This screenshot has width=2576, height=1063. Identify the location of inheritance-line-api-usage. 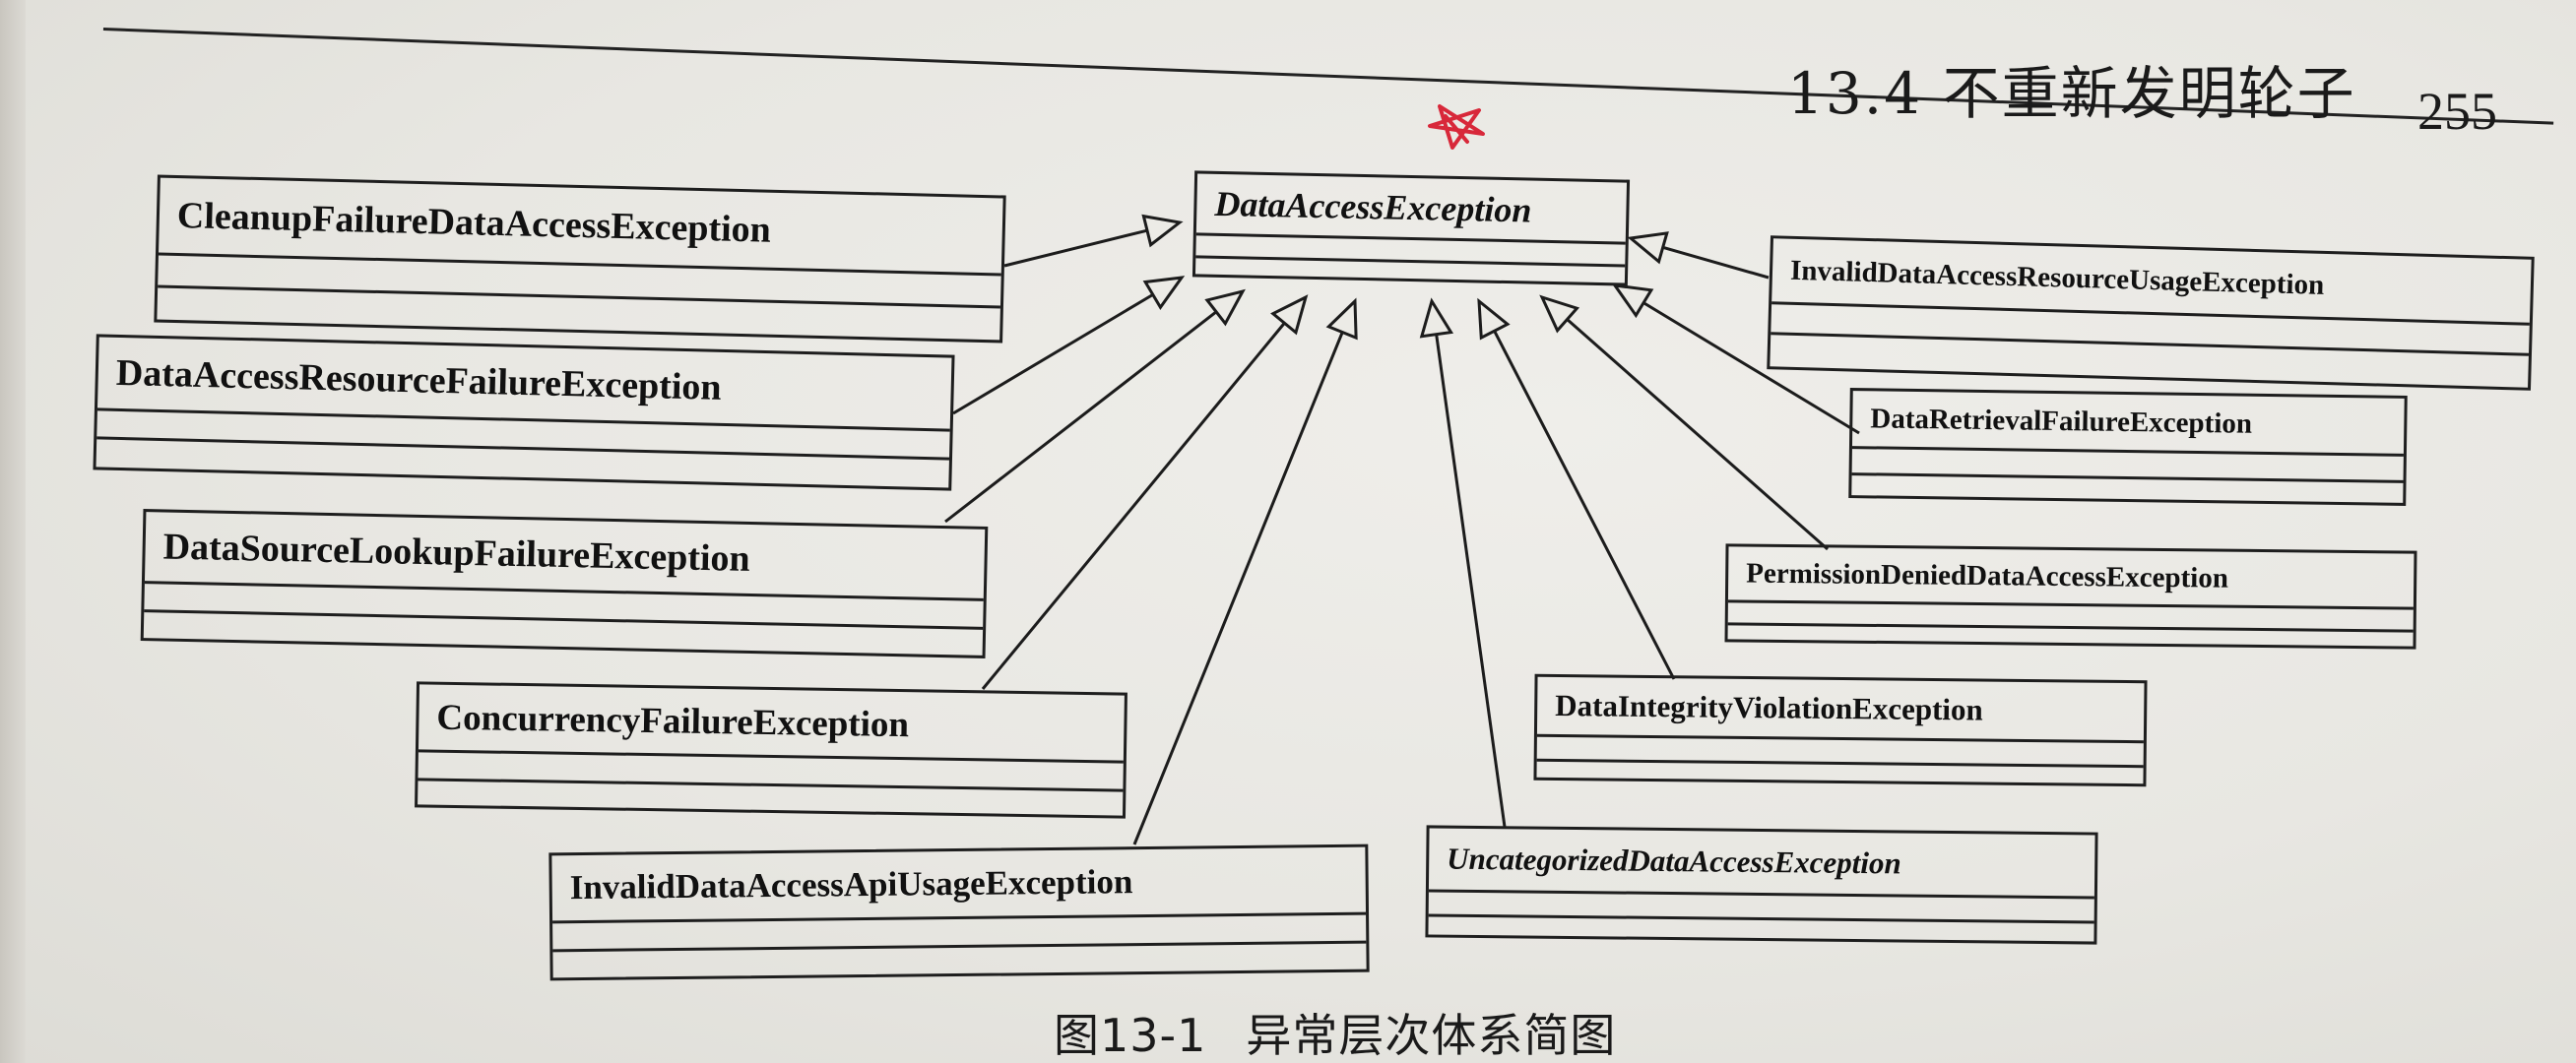
(1238, 588).